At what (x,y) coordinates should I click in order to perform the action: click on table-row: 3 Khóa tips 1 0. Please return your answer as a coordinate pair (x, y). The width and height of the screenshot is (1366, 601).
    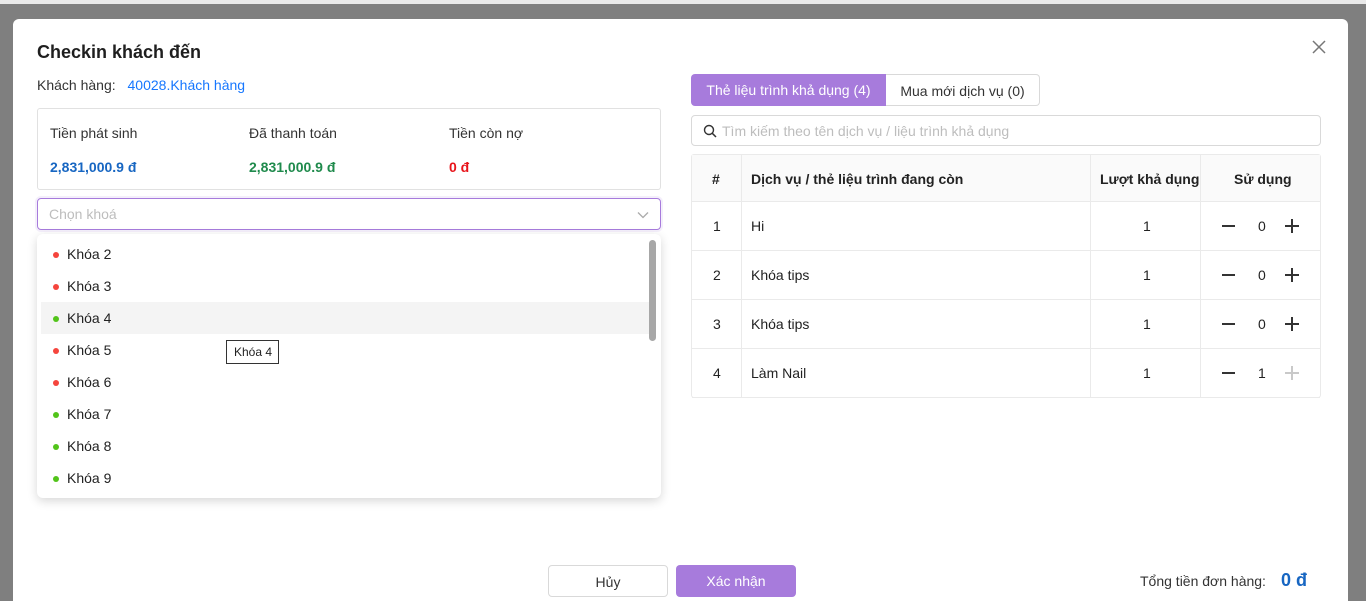
    Looking at the image, I should click on (1006, 324).